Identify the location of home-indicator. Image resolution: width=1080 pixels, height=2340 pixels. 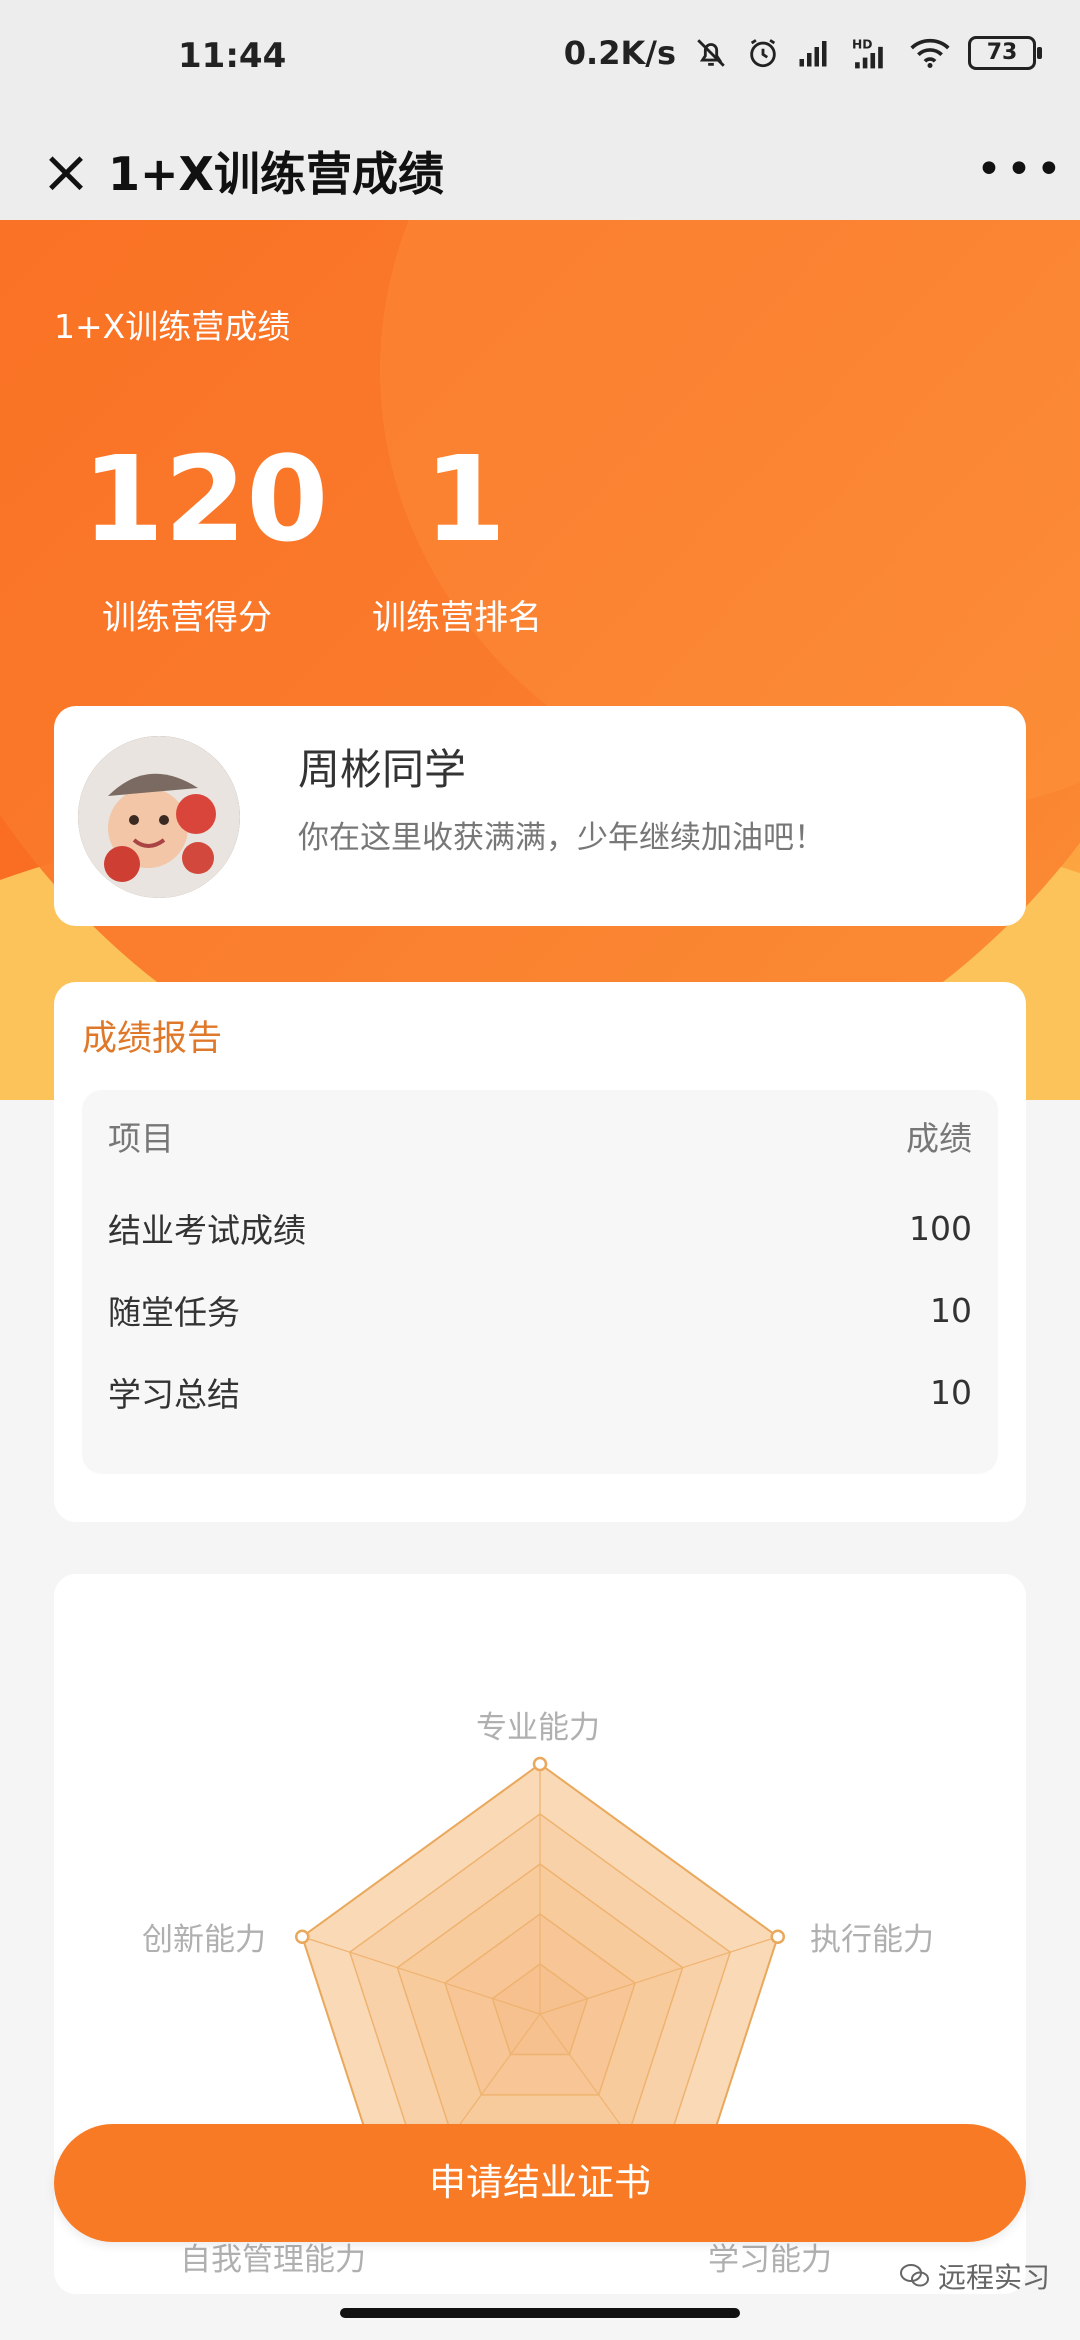
(540, 2313).